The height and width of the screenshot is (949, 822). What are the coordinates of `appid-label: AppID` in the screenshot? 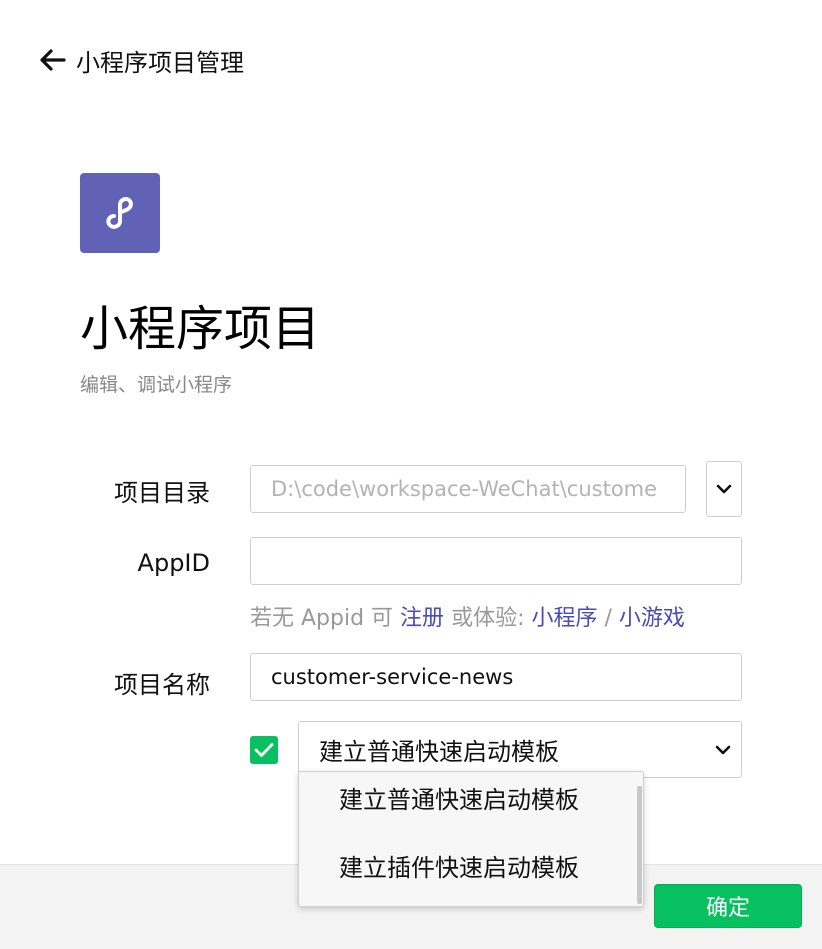 It's located at (173, 563).